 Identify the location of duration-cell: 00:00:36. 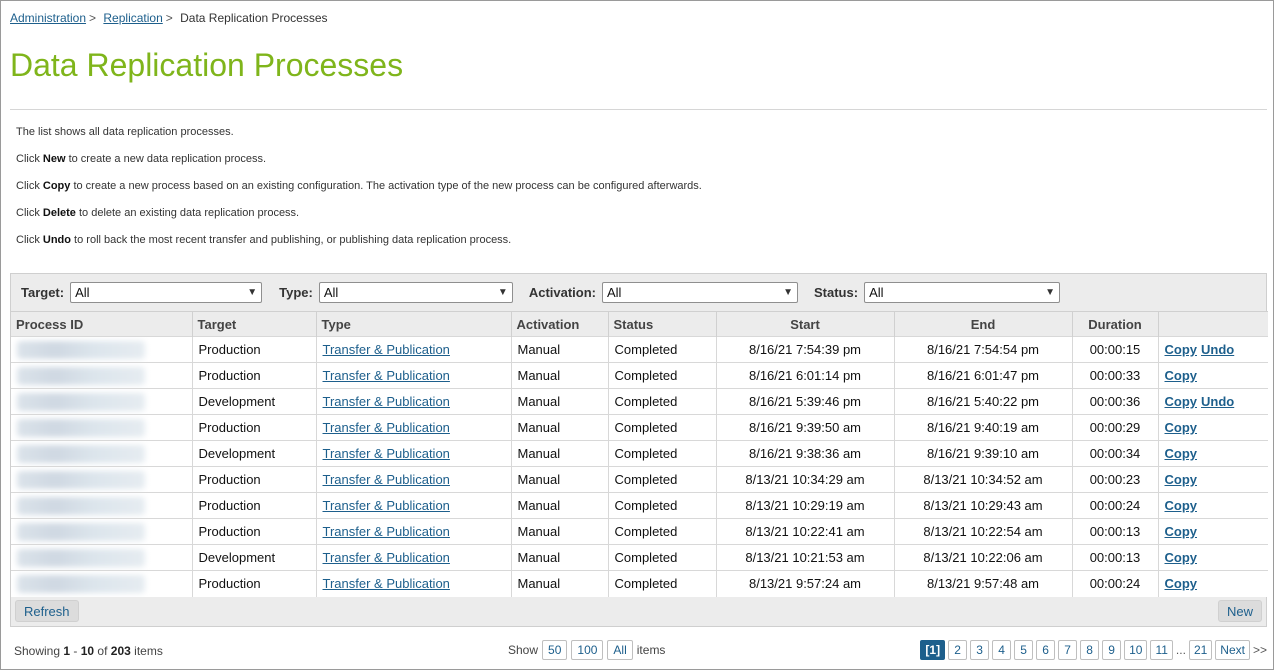
(1114, 401).